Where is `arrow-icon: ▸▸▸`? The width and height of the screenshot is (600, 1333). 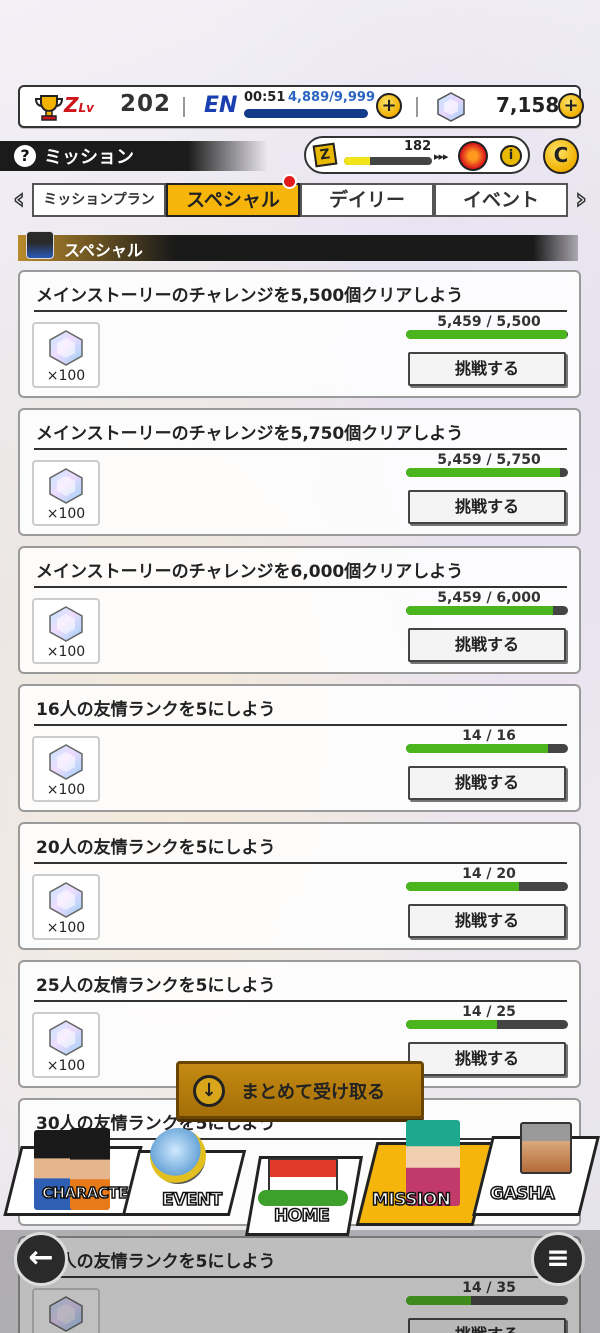
arrow-icon: ▸▸▸ is located at coordinates (441, 156).